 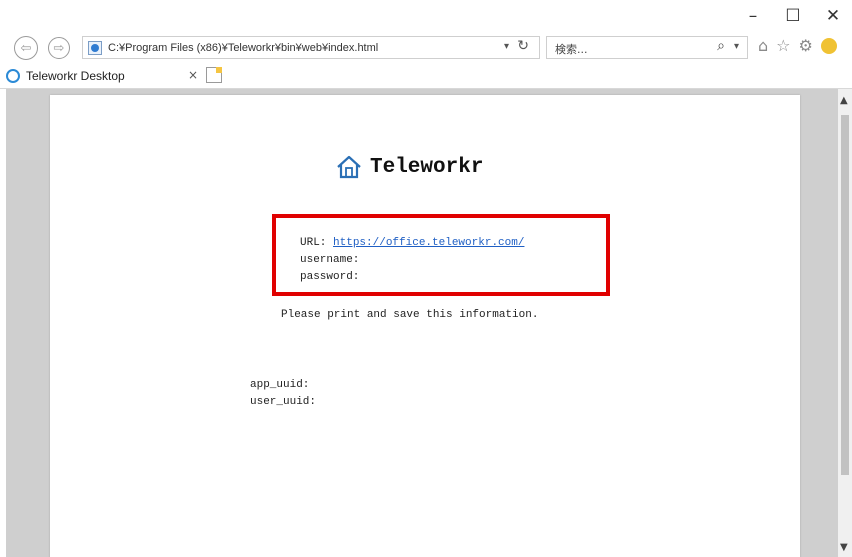 I want to click on url-link: https://office.teleworkr.com/, so click(x=428, y=243).